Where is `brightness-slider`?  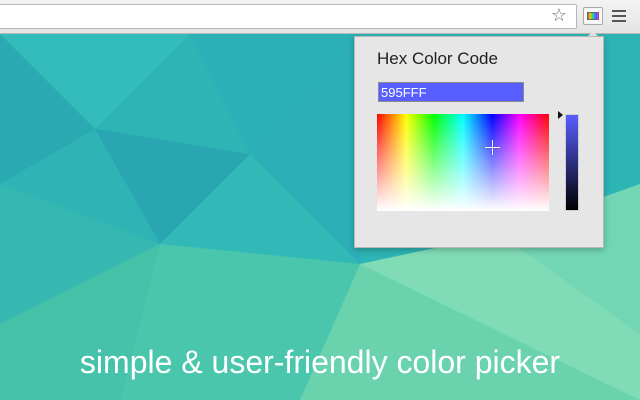 brightness-slider is located at coordinates (572, 162).